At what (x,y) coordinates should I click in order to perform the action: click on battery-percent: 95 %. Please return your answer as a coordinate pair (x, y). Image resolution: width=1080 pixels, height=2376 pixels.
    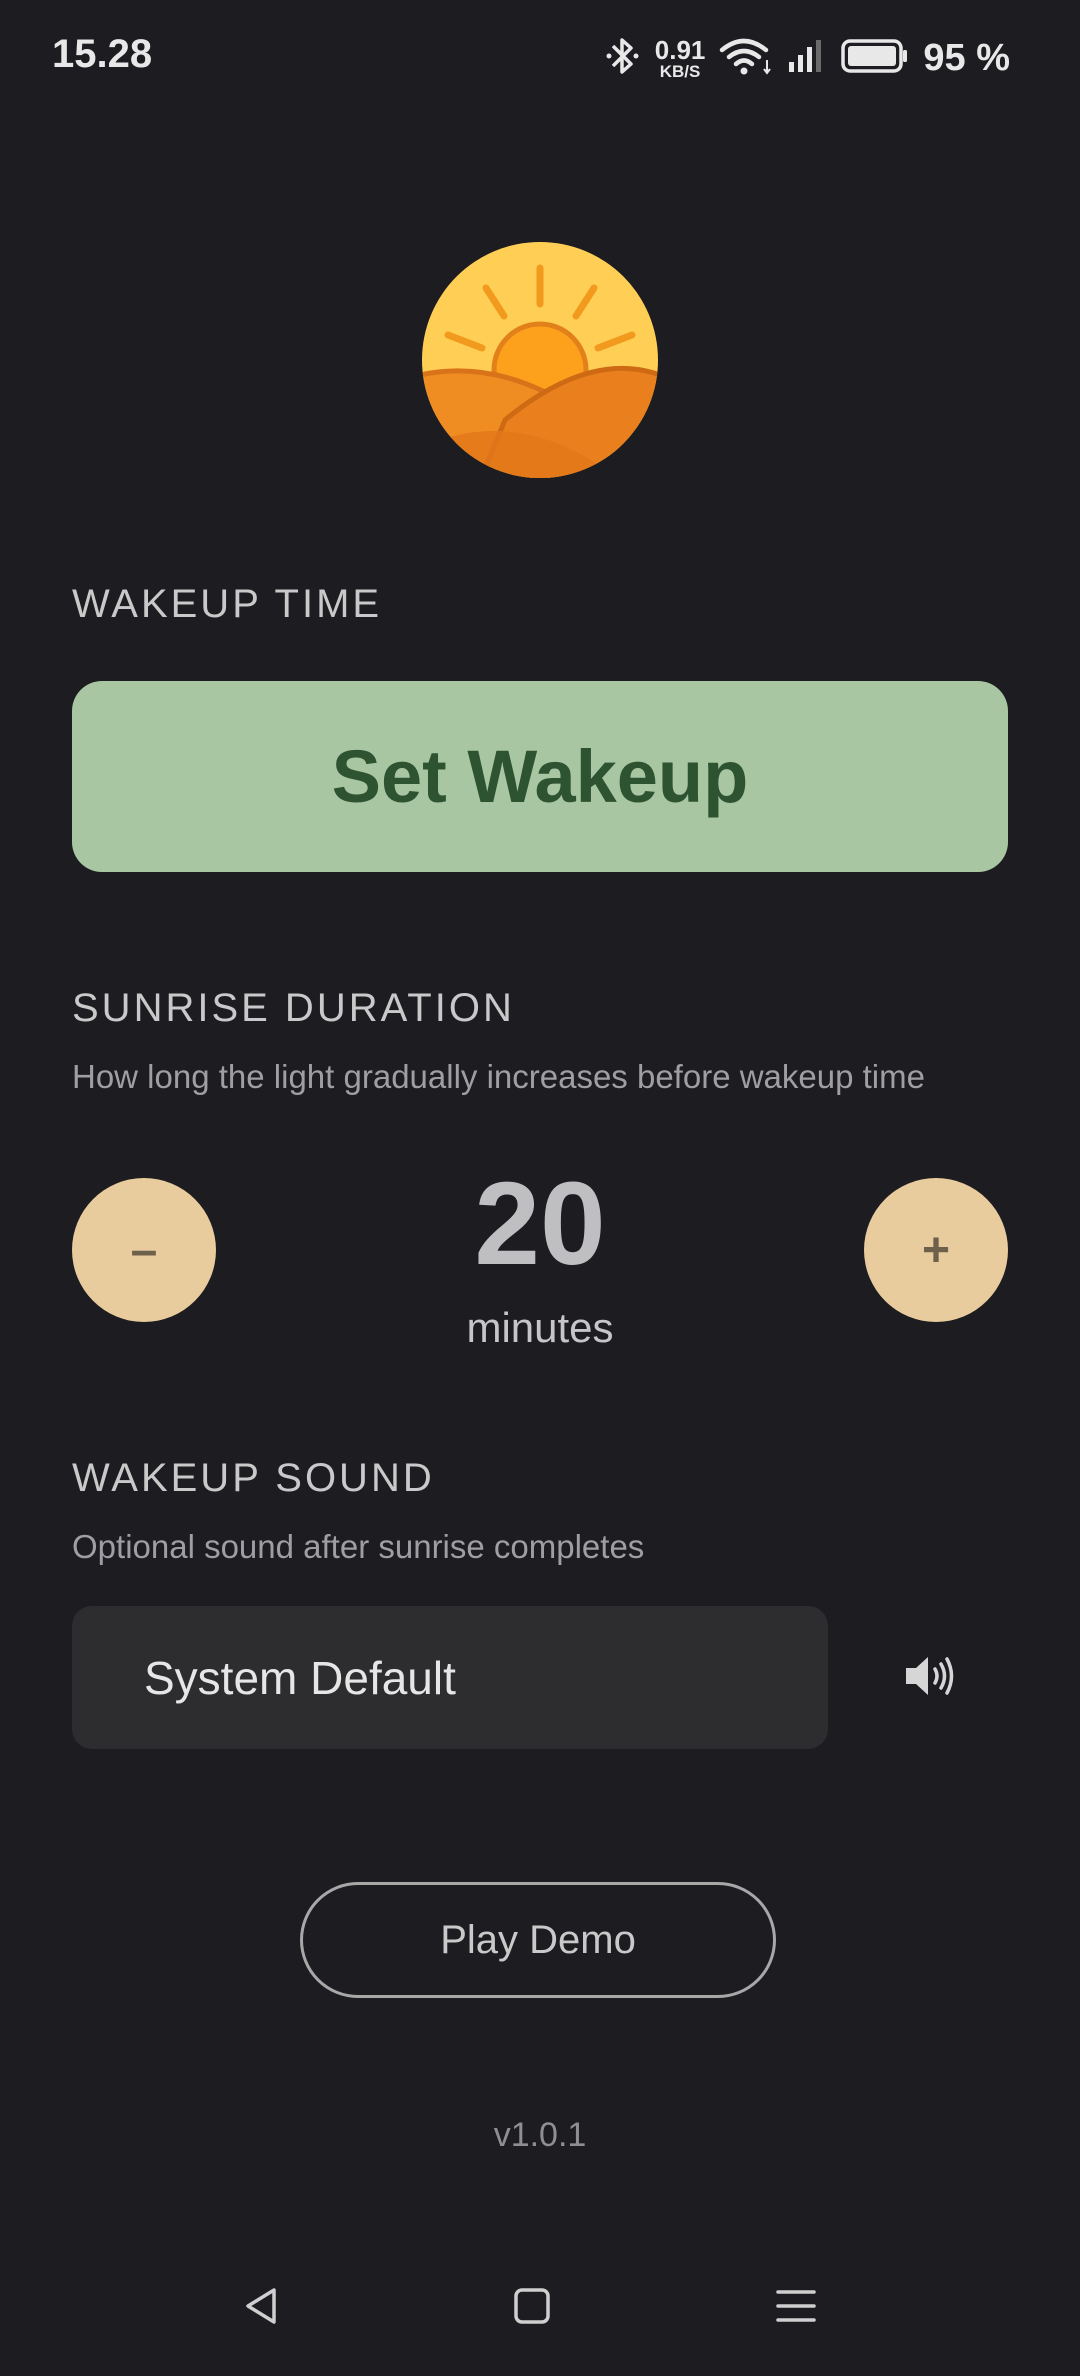
    Looking at the image, I should click on (966, 57).